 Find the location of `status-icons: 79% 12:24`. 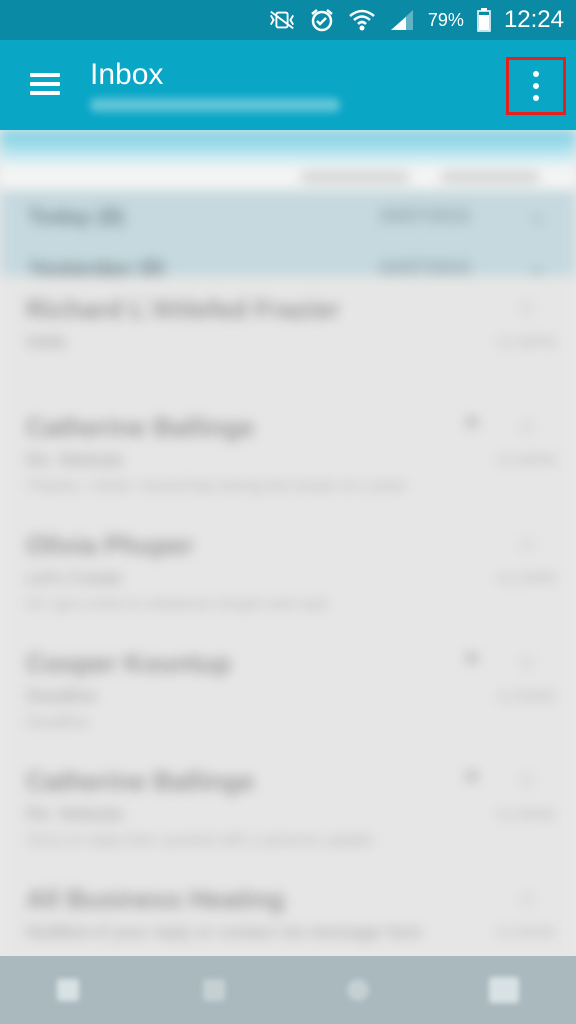

status-icons: 79% 12:24 is located at coordinates (416, 20).